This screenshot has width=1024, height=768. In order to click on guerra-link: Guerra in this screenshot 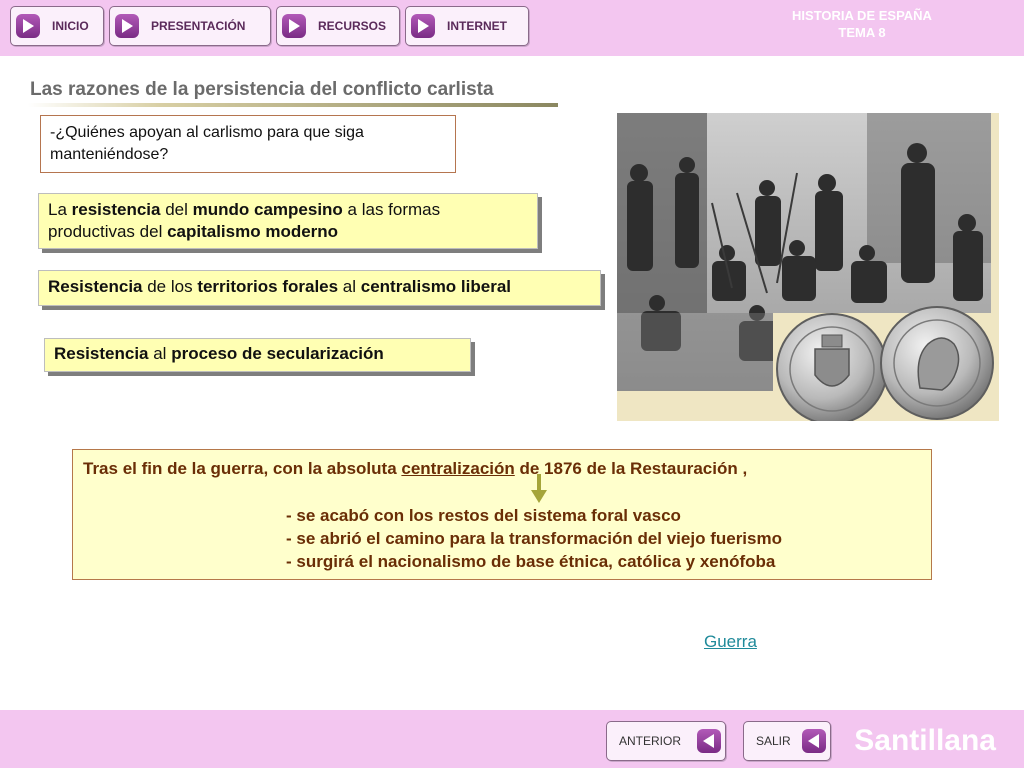, I will do `click(730, 642)`.